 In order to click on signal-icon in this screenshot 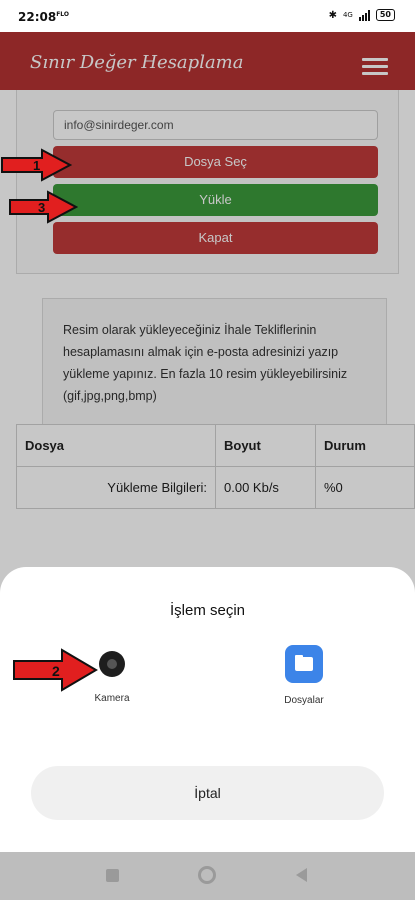, I will do `click(364, 15)`.